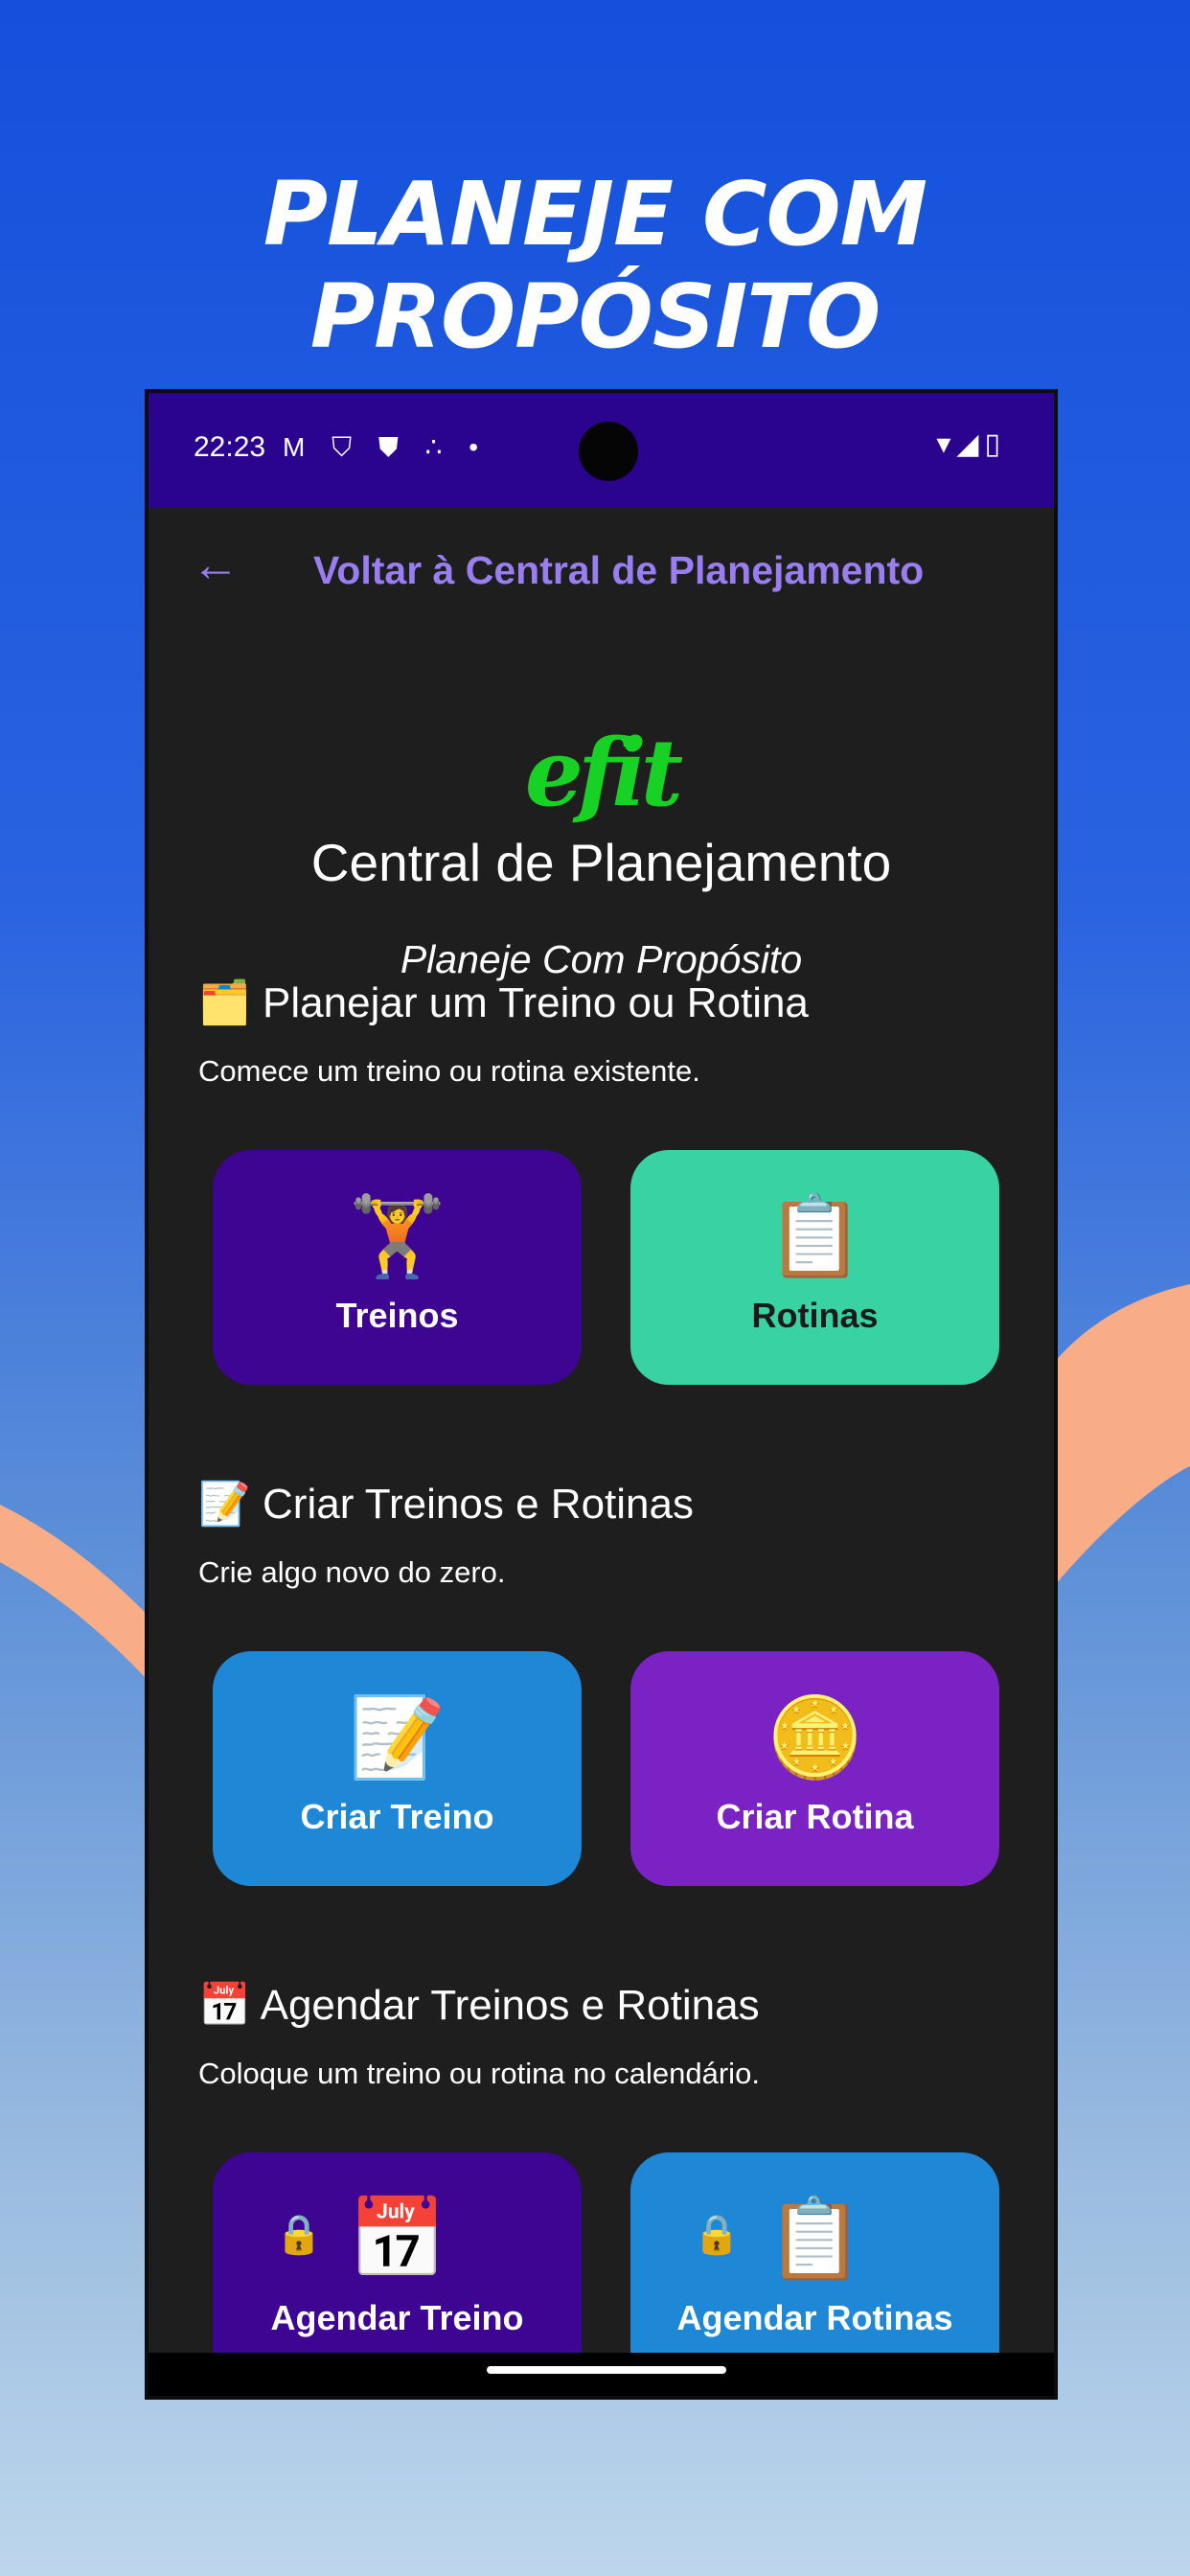 The height and width of the screenshot is (2576, 1190). What do you see at coordinates (536, 1002) in the screenshot?
I see `section-plan-label: Planejar um Treino ou Rotina` at bounding box center [536, 1002].